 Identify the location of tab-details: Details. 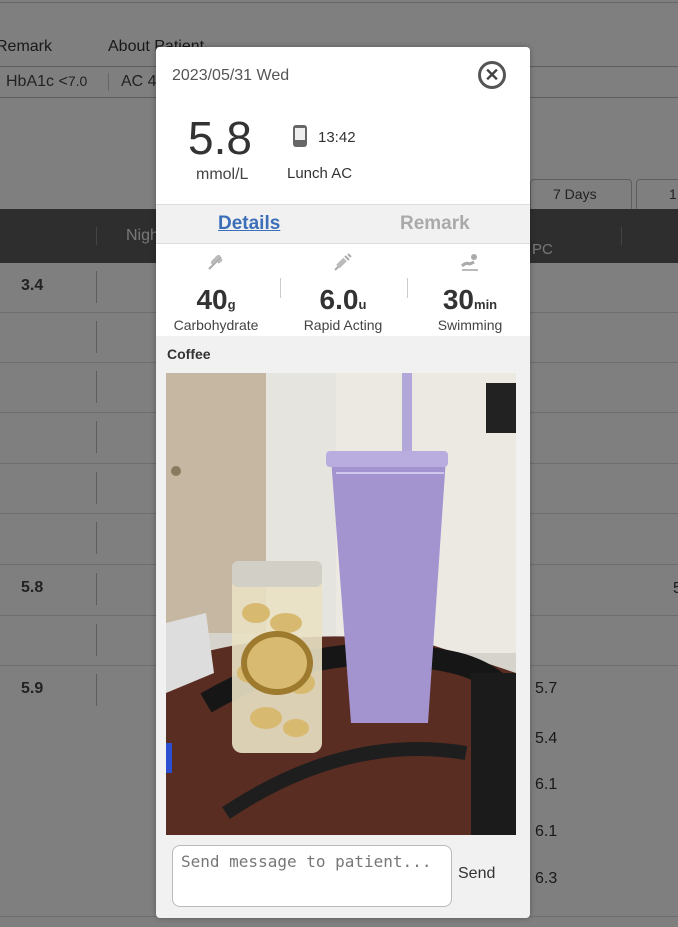
(249, 224).